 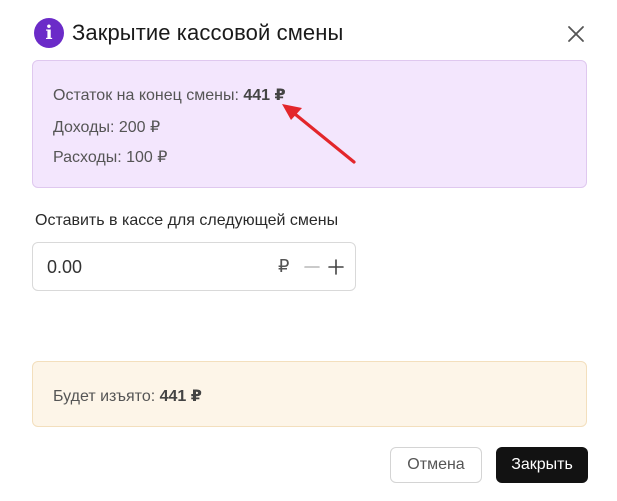 I want to click on increment-button, so click(x=336, y=267).